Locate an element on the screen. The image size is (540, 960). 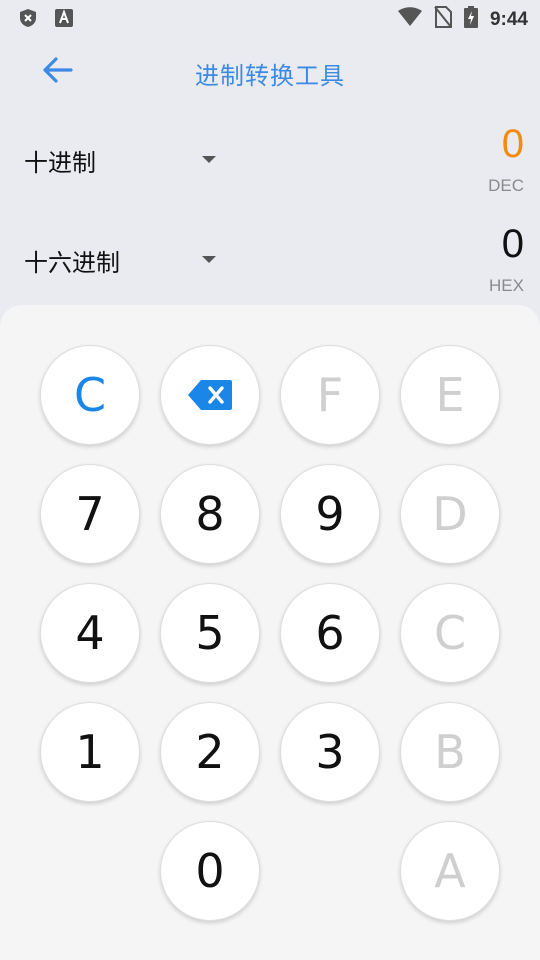
page-title: 进制转换工具 is located at coordinates (270, 76).